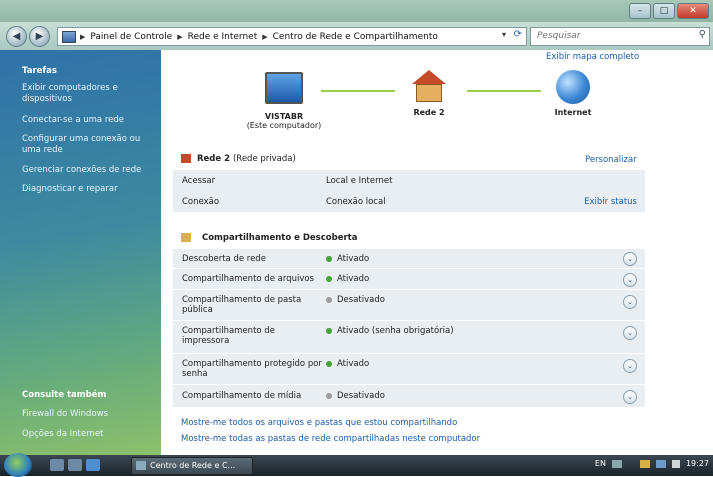  Describe the element at coordinates (279, 238) in the screenshot. I see `sharing-title-text: Compartilhamento e Descoberta` at that location.